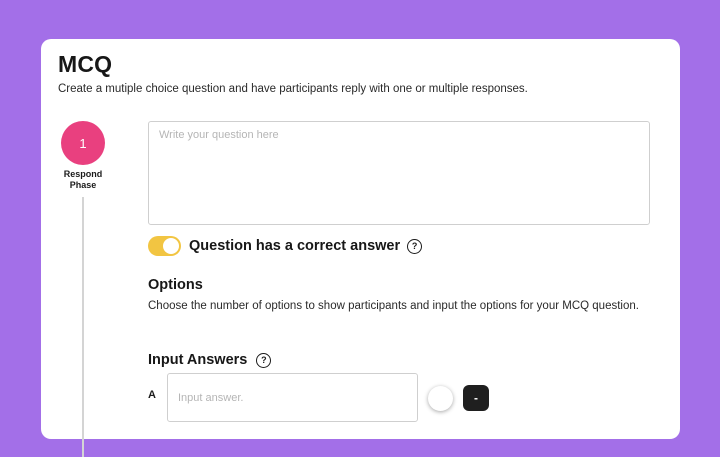  I want to click on correct-answer-row: Question has a correct answer ?, so click(285, 246).